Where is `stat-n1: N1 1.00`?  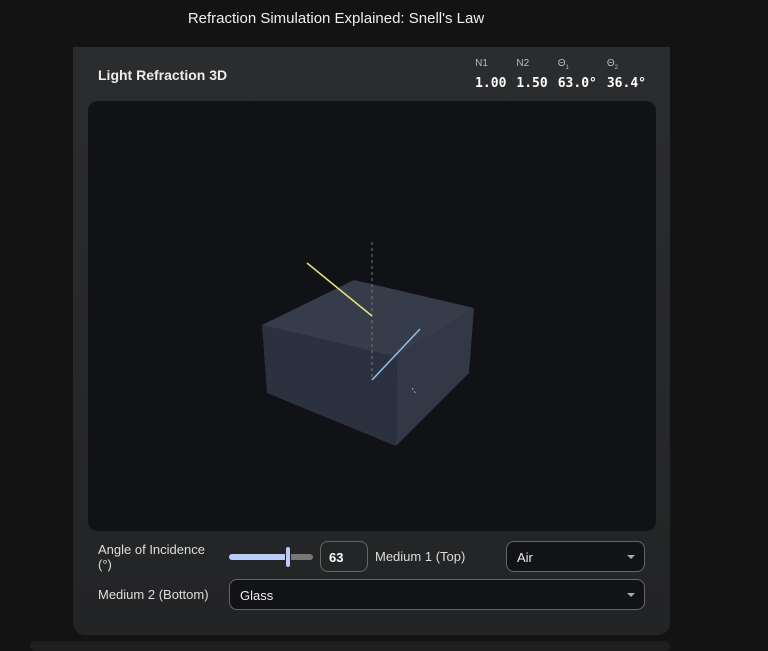 stat-n1: N1 1.00 is located at coordinates (491, 74).